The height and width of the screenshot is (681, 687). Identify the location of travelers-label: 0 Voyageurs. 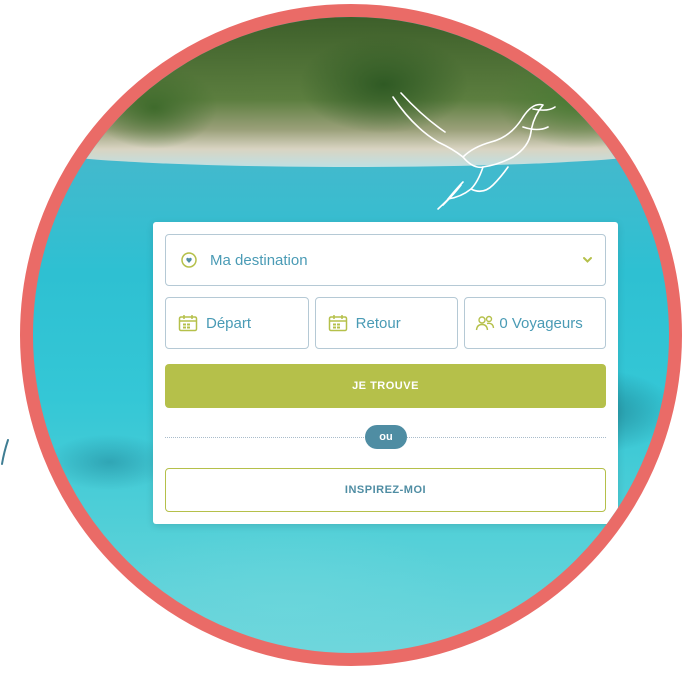
(541, 323).